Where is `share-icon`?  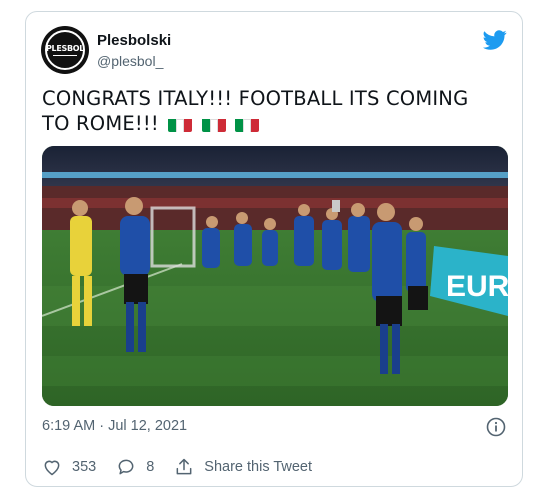 share-icon is located at coordinates (184, 466).